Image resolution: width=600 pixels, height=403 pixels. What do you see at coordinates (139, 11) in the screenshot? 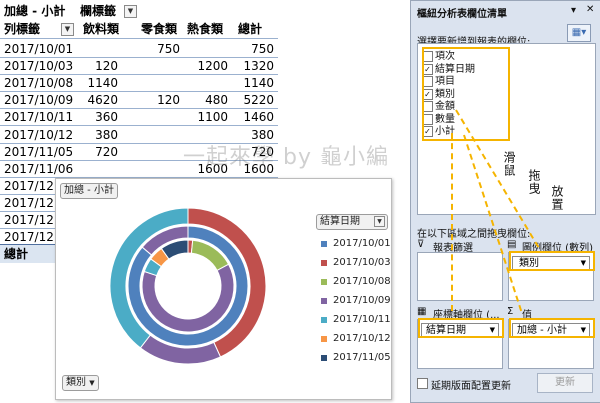
I see `pivot-header-row: 加總 - 小計 欄標籤 ▼` at bounding box center [139, 11].